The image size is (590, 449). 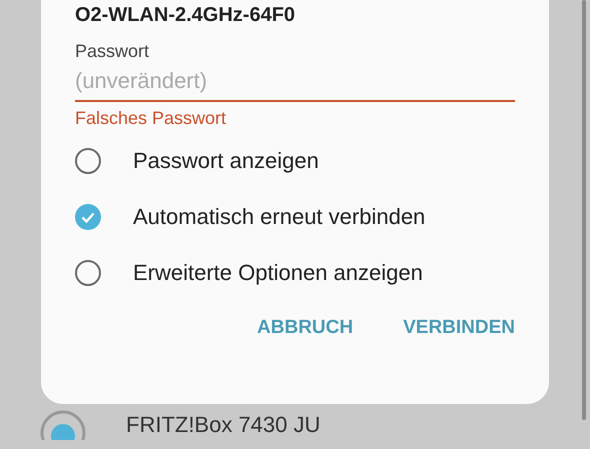 What do you see at coordinates (223, 425) in the screenshot?
I see `network-name: FRITZ!Box 7430 JU` at bounding box center [223, 425].